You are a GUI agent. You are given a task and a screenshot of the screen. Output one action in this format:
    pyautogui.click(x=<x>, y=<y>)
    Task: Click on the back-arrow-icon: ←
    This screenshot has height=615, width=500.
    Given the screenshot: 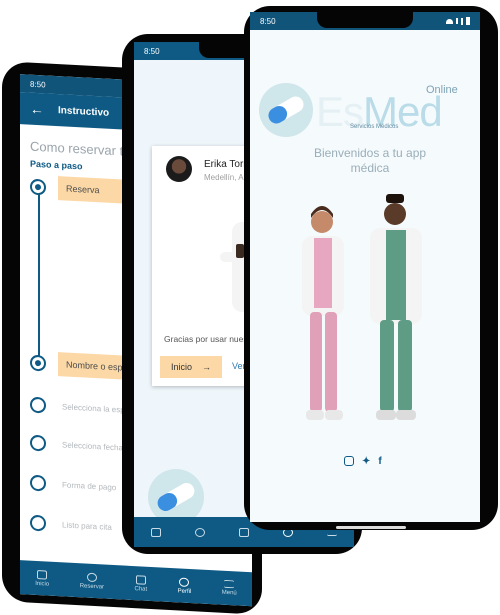 What is the action you would take?
    pyautogui.click(x=37, y=109)
    